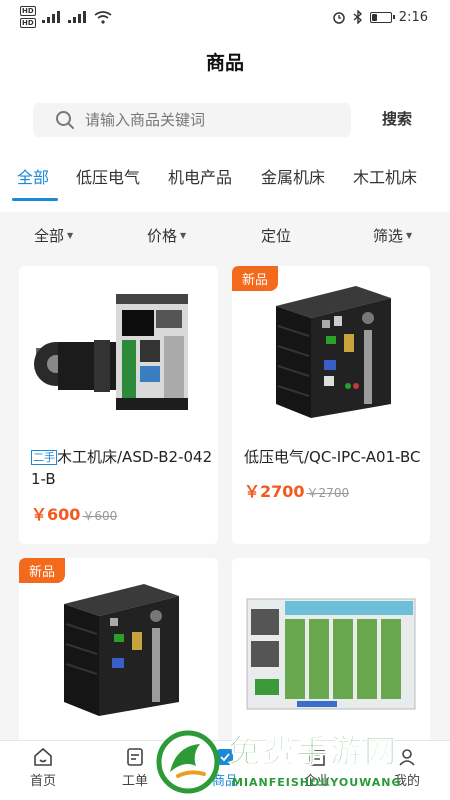 The width and height of the screenshot is (450, 800). I want to click on status-right: 2:16, so click(380, 17).